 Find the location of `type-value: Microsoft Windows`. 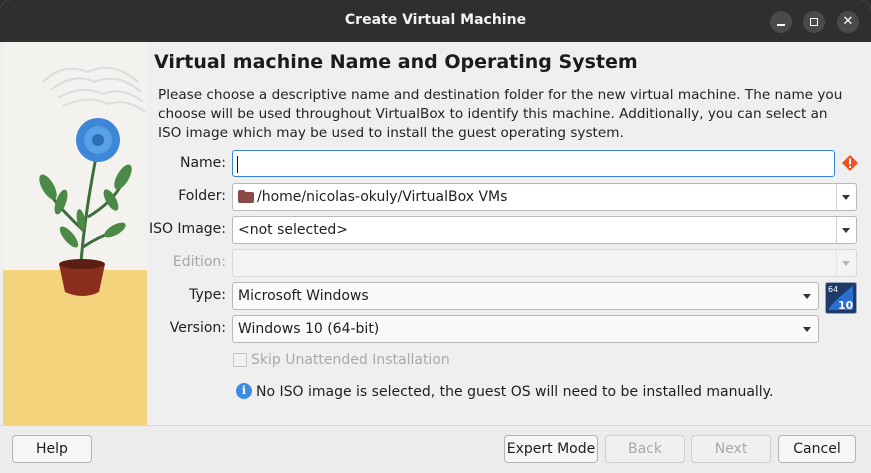

type-value: Microsoft Windows is located at coordinates (303, 296).